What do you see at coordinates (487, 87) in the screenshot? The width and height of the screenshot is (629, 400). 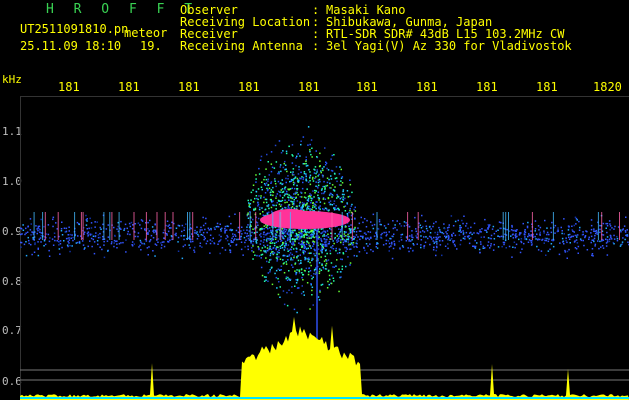 I see `frequency-tick: 181` at bounding box center [487, 87].